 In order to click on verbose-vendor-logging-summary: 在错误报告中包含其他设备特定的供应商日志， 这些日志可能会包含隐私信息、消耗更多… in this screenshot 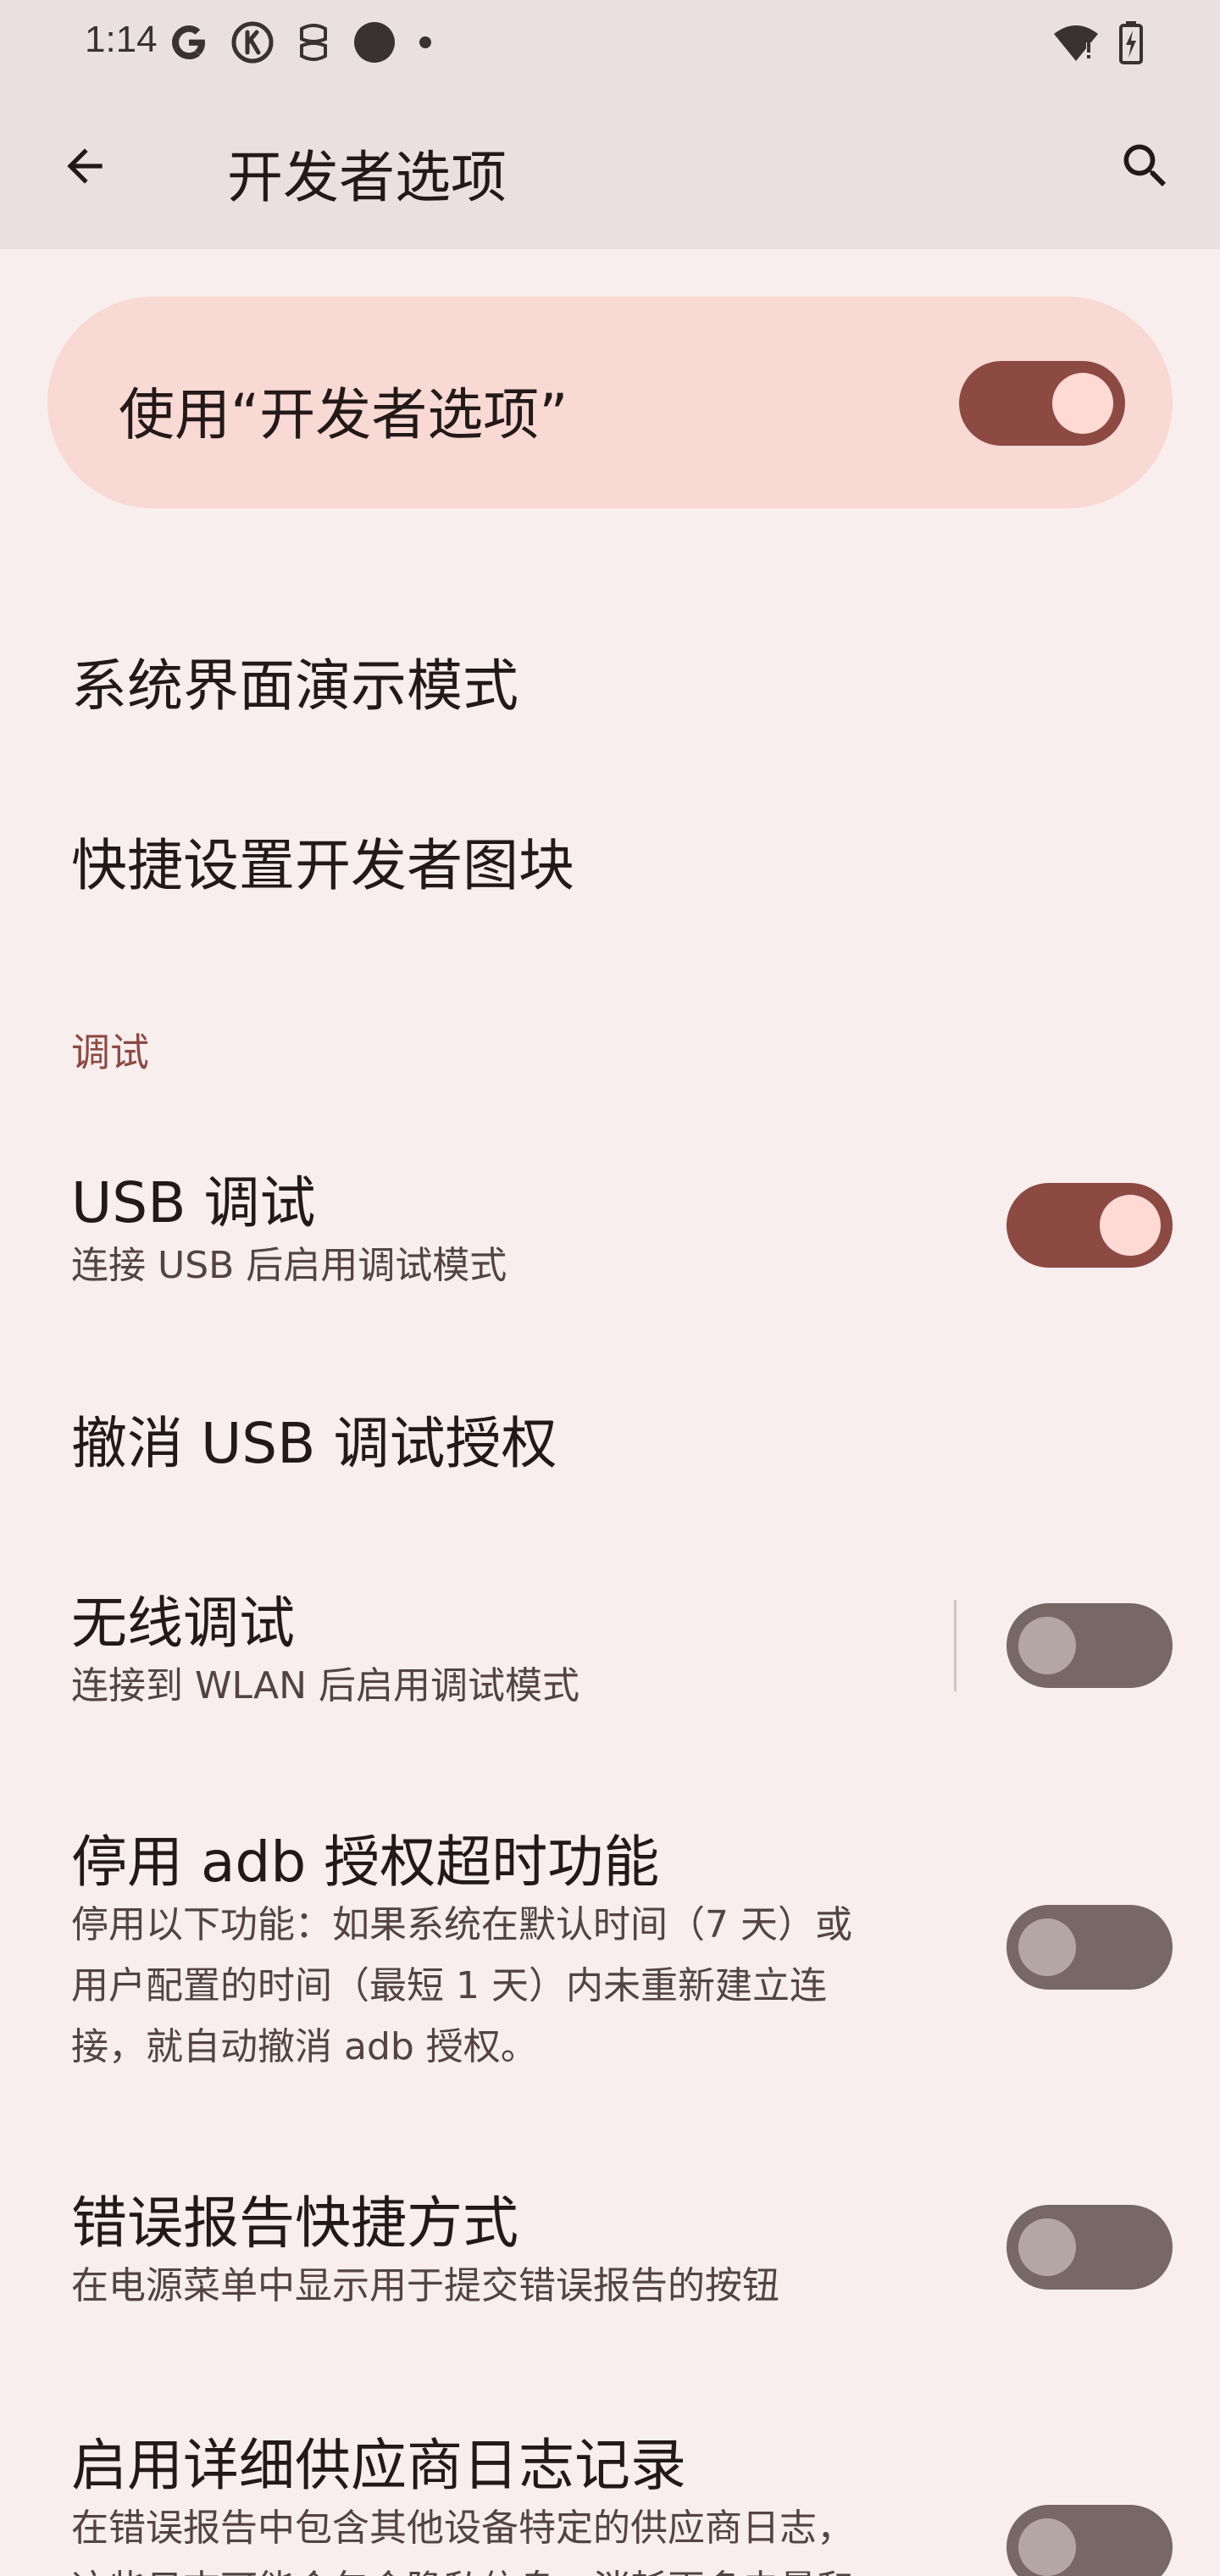, I will do `click(528, 2537)`.